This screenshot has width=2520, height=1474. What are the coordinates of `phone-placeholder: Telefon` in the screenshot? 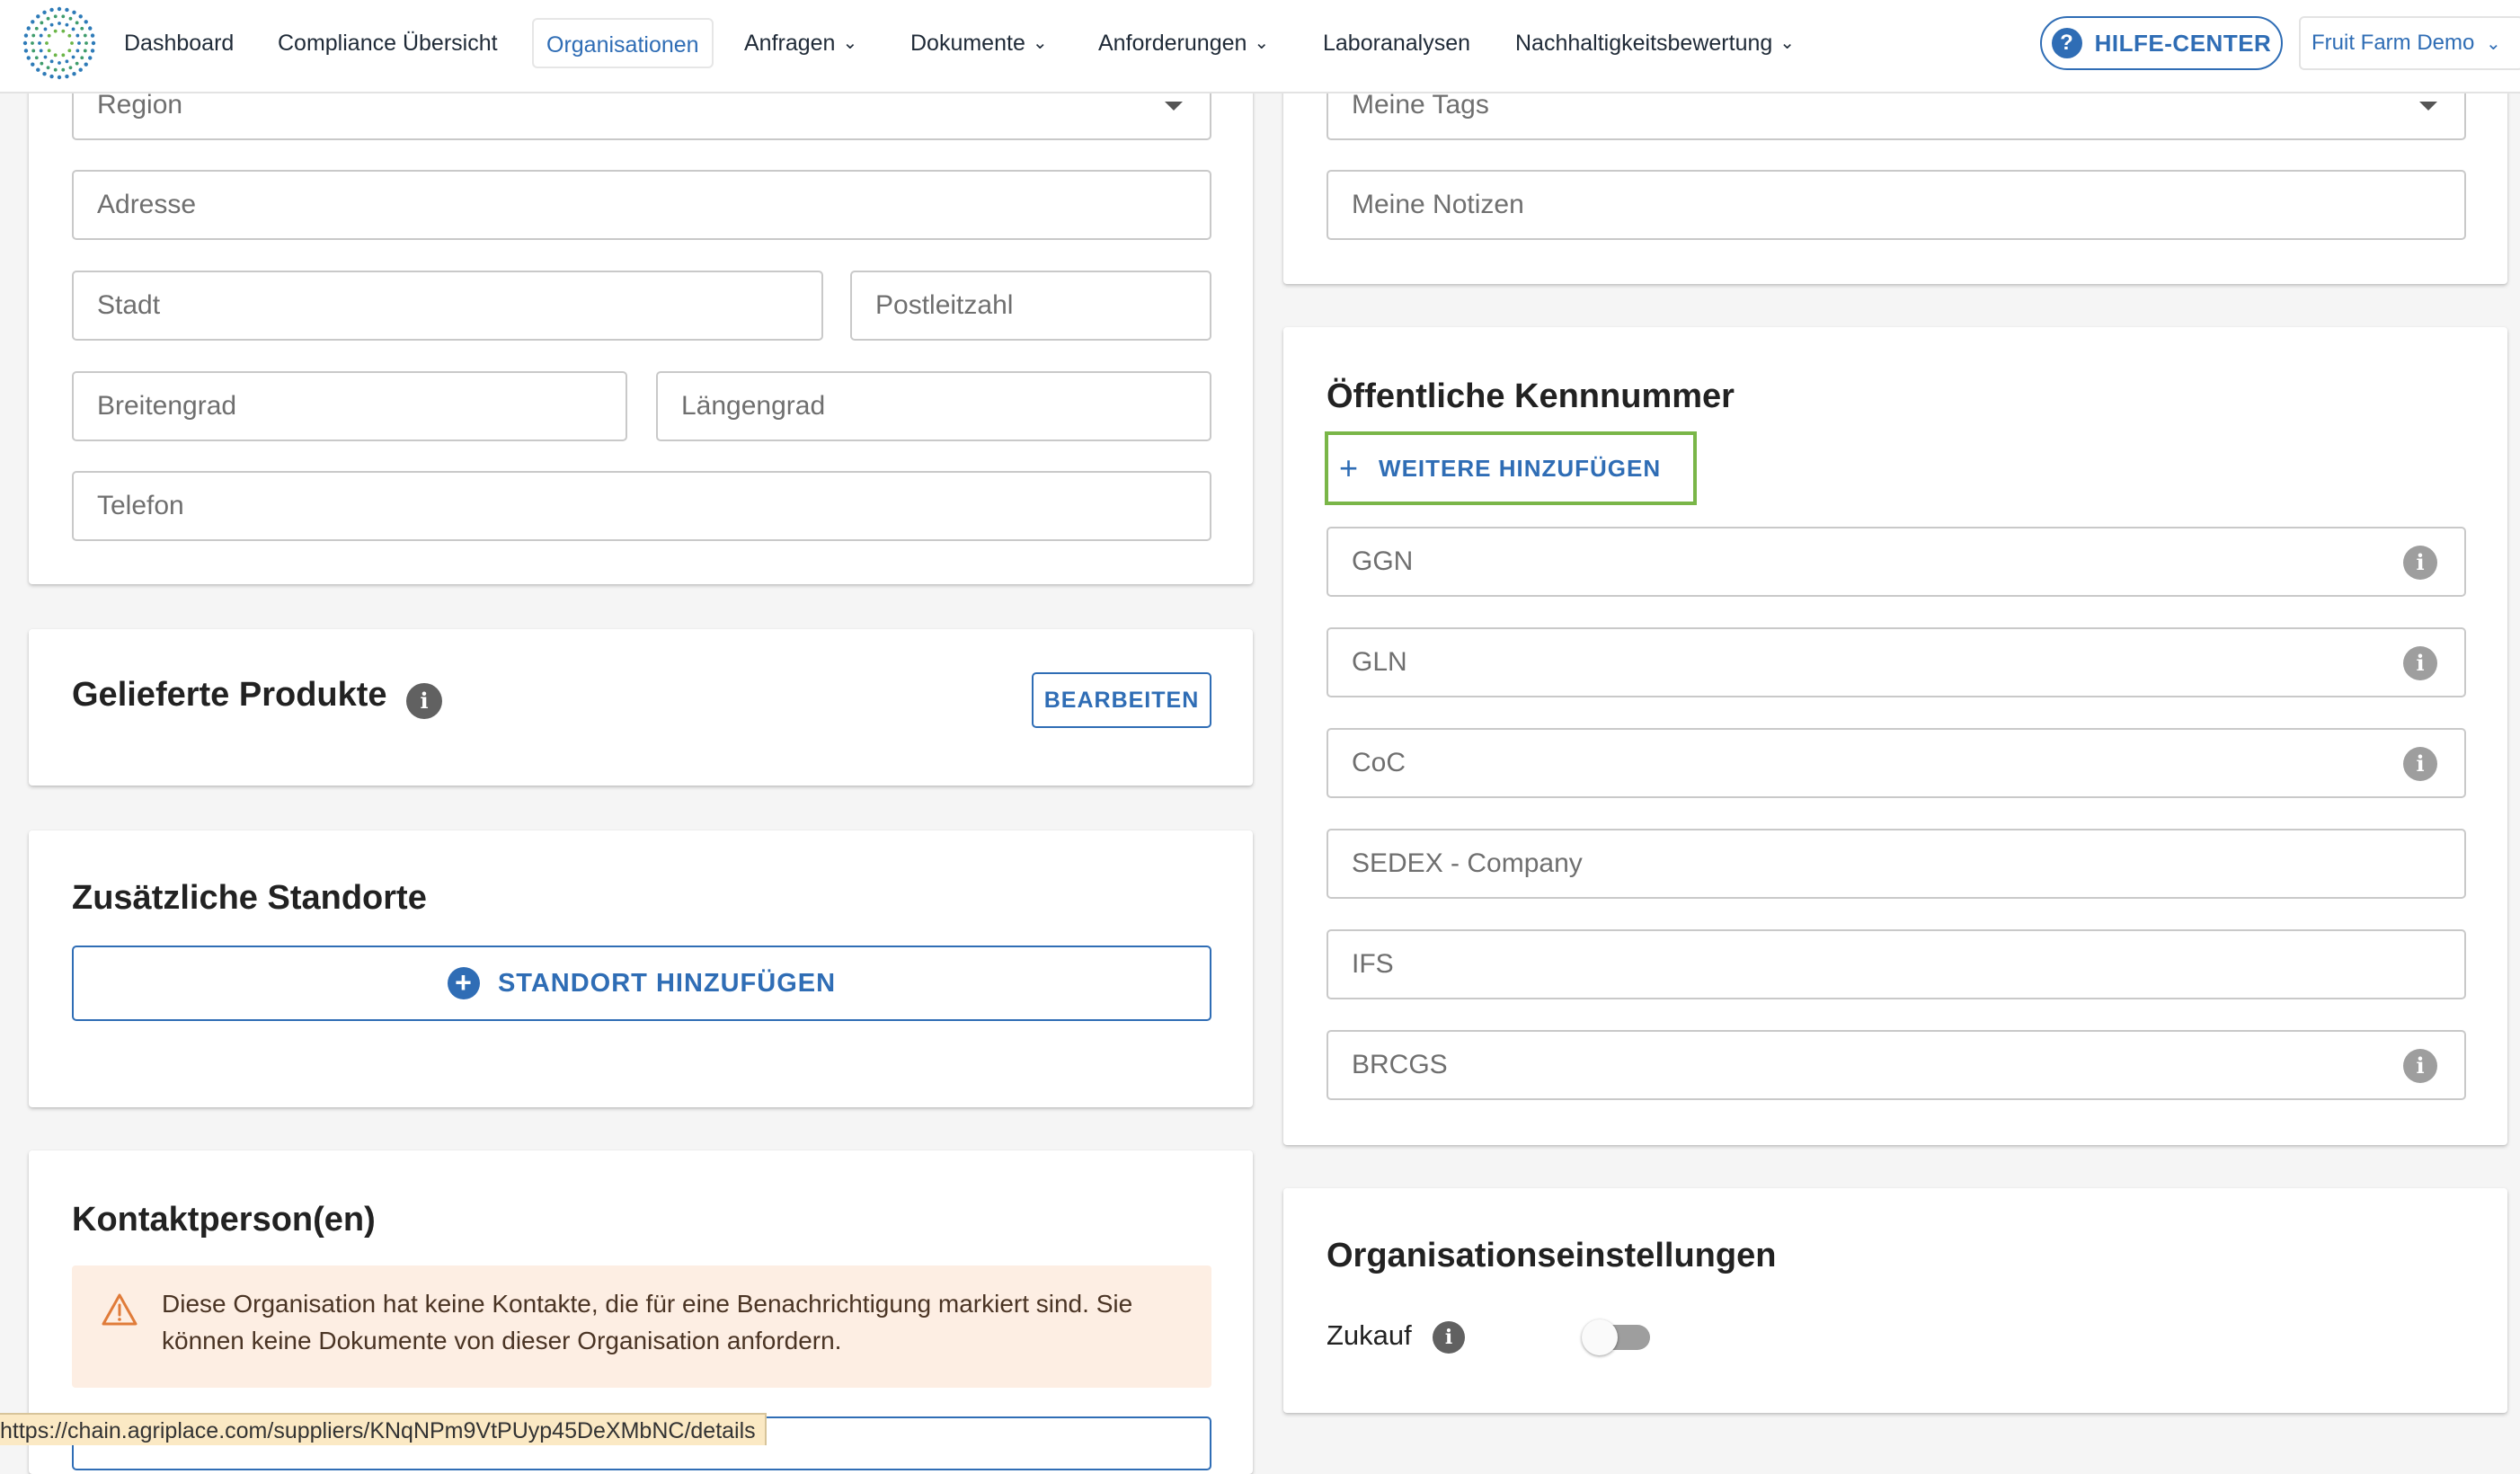 It's located at (140, 506).